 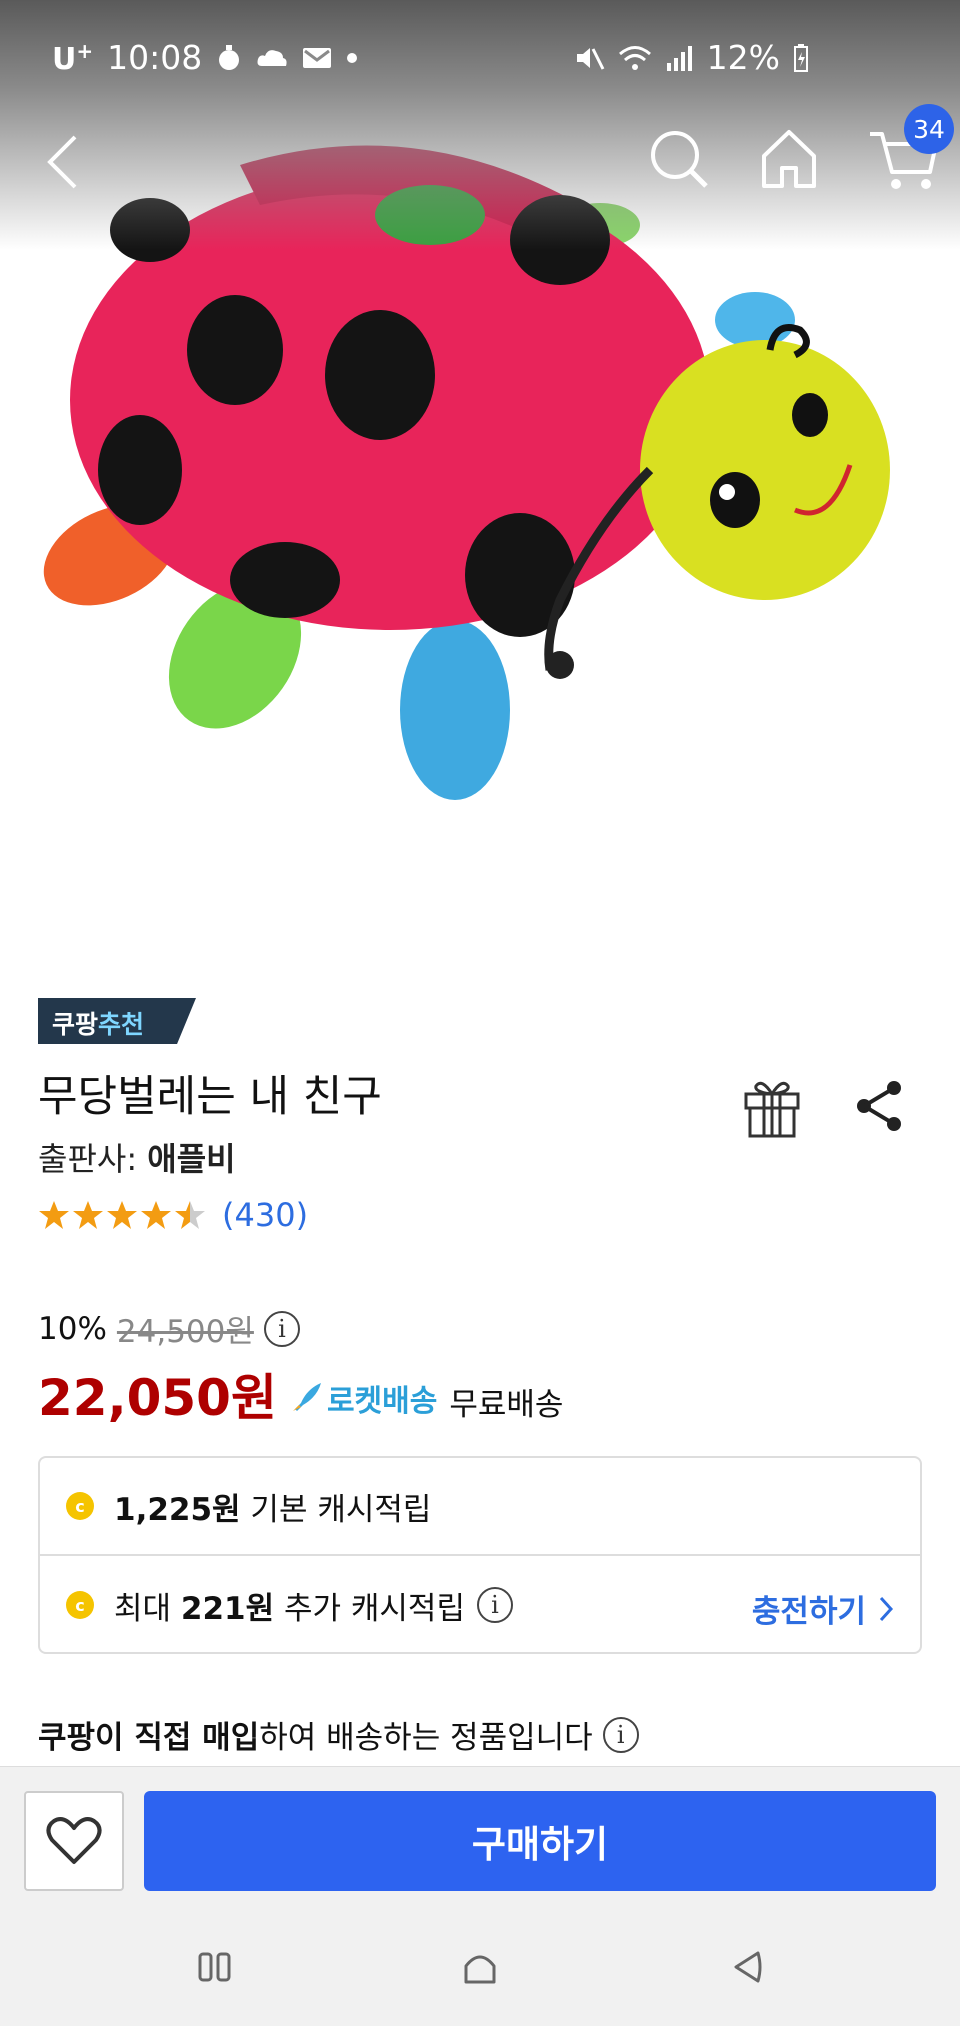 I want to click on gift-icon, so click(x=772, y=1109).